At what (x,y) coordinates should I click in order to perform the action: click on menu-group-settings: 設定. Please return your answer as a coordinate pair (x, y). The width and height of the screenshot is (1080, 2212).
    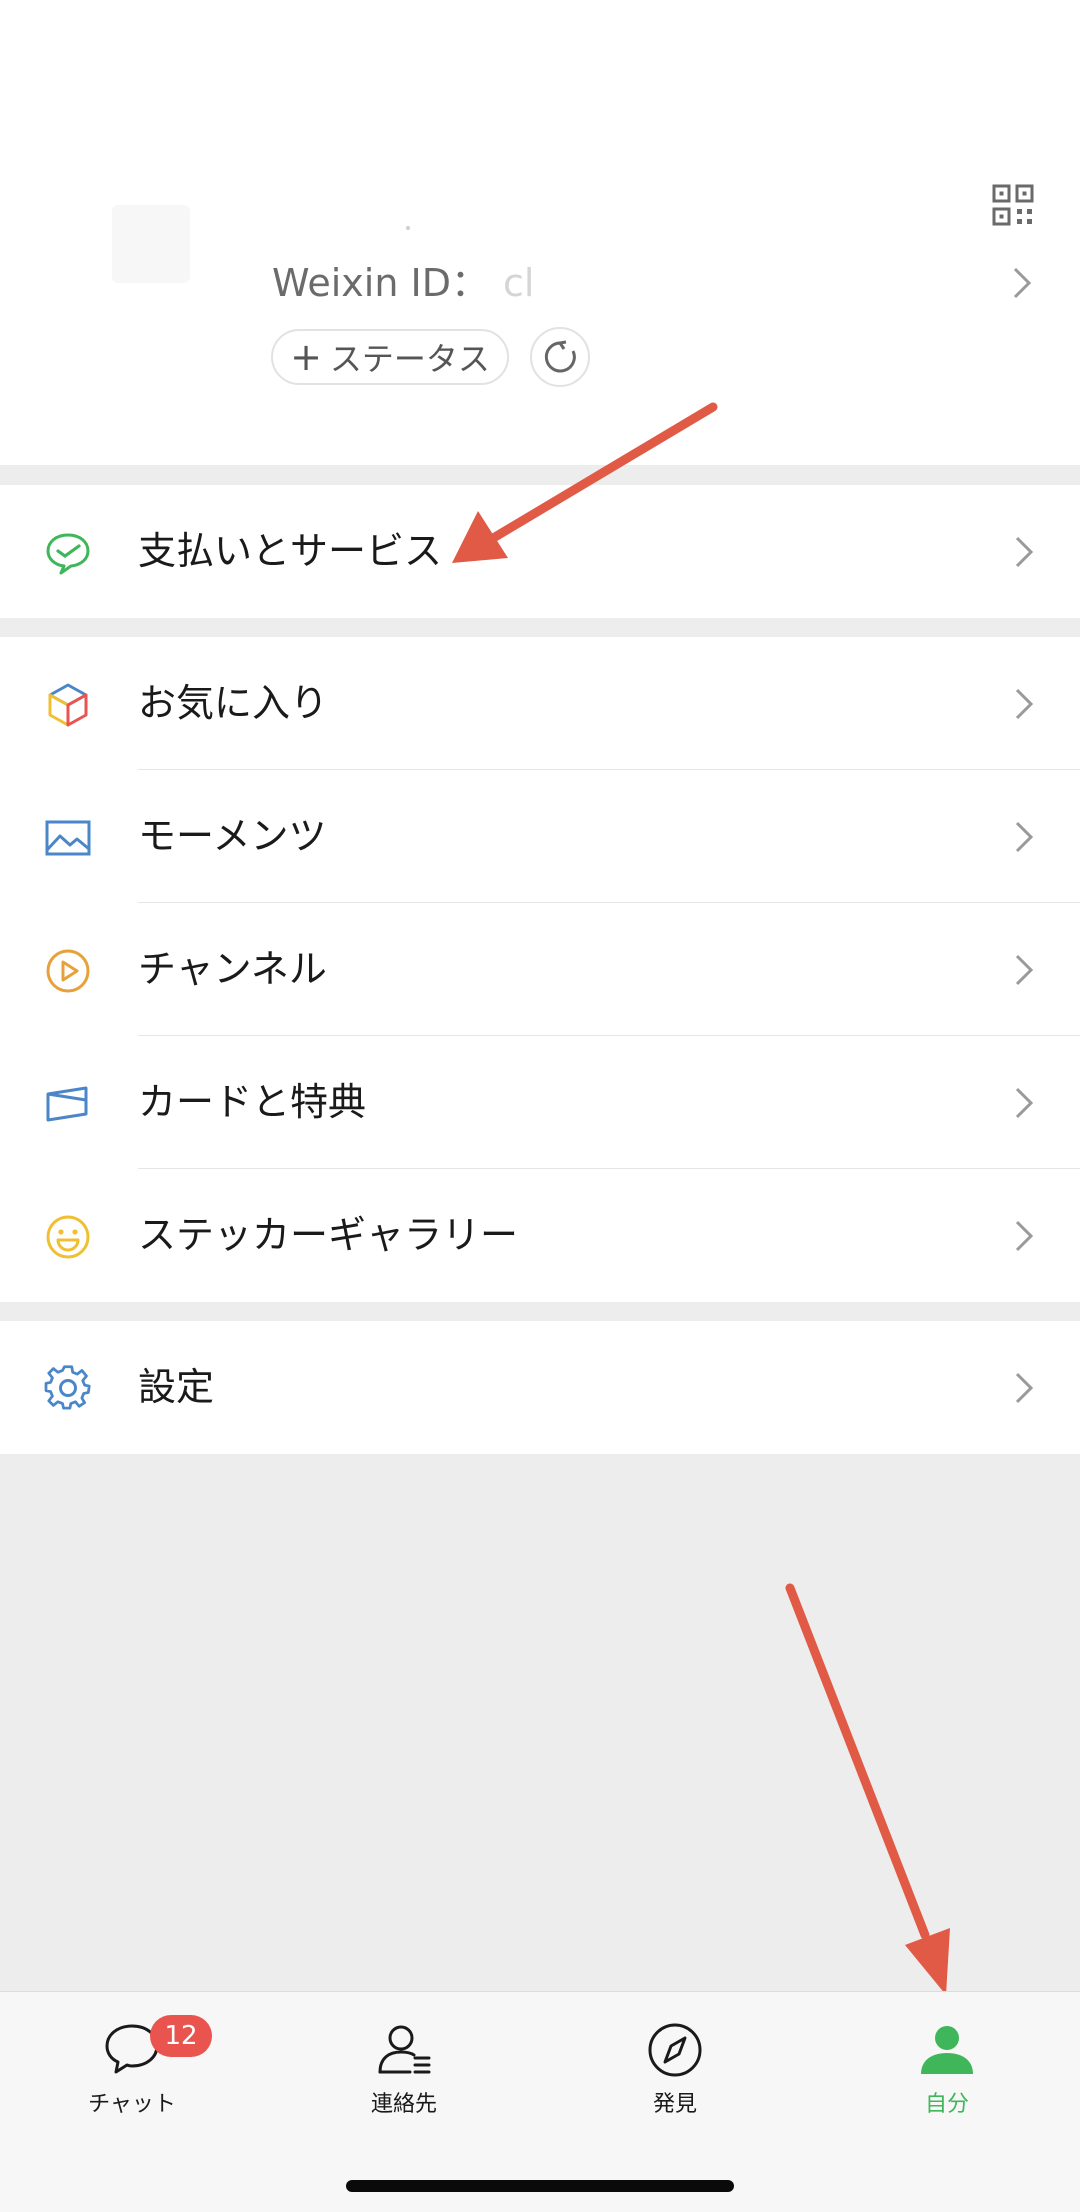
    Looking at the image, I should click on (540, 1387).